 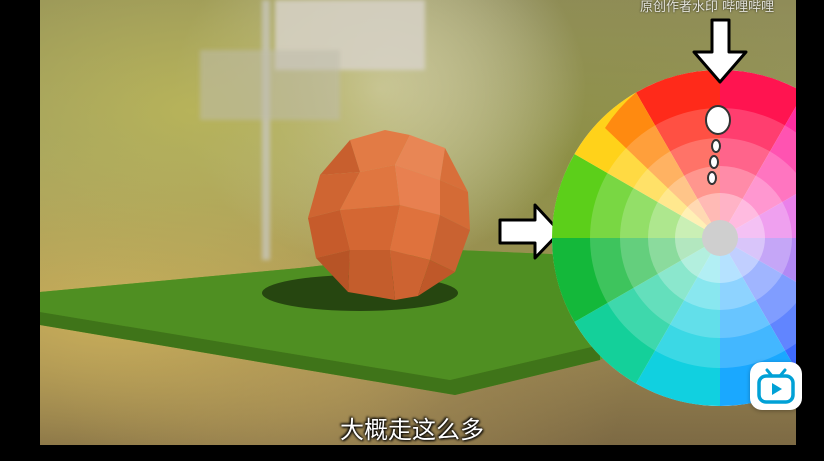 I want to click on bilibili-logo-button, so click(x=776, y=386).